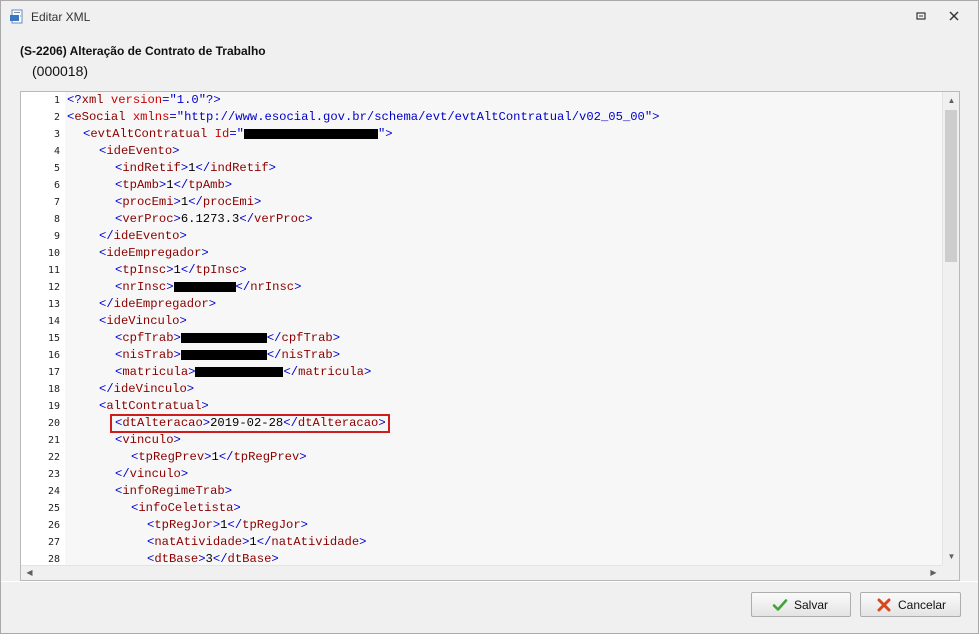 This screenshot has width=979, height=634. What do you see at coordinates (921, 16) in the screenshot?
I see `restore-icon` at bounding box center [921, 16].